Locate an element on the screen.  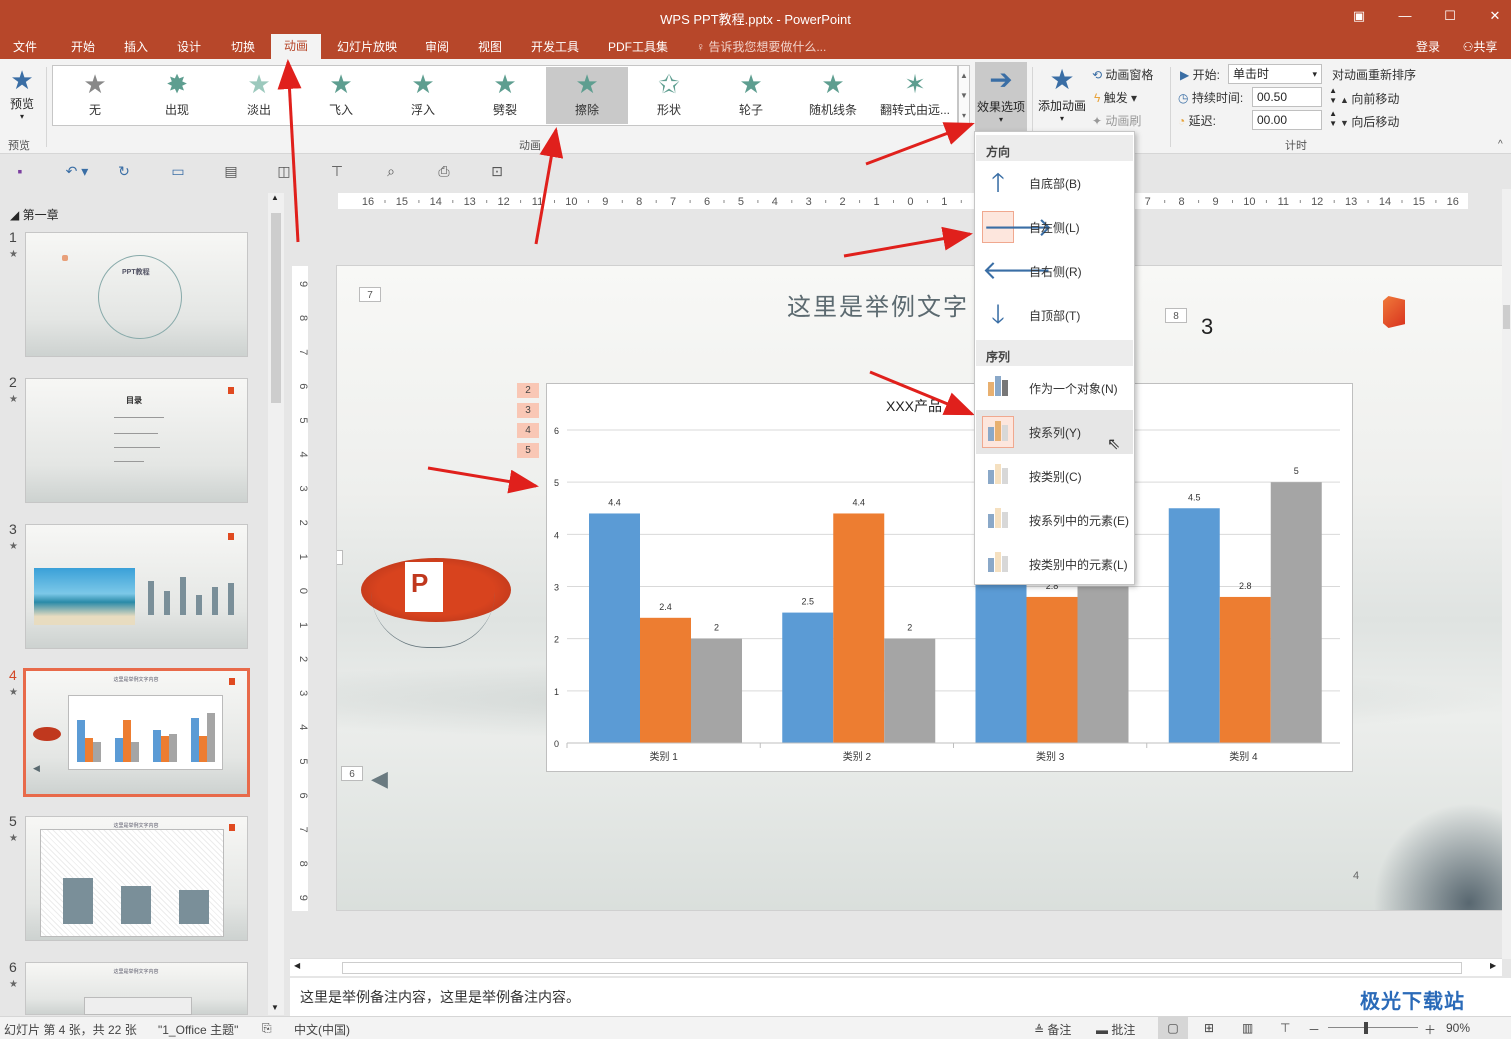
animation-tag: 7 is located at coordinates (370, 294).